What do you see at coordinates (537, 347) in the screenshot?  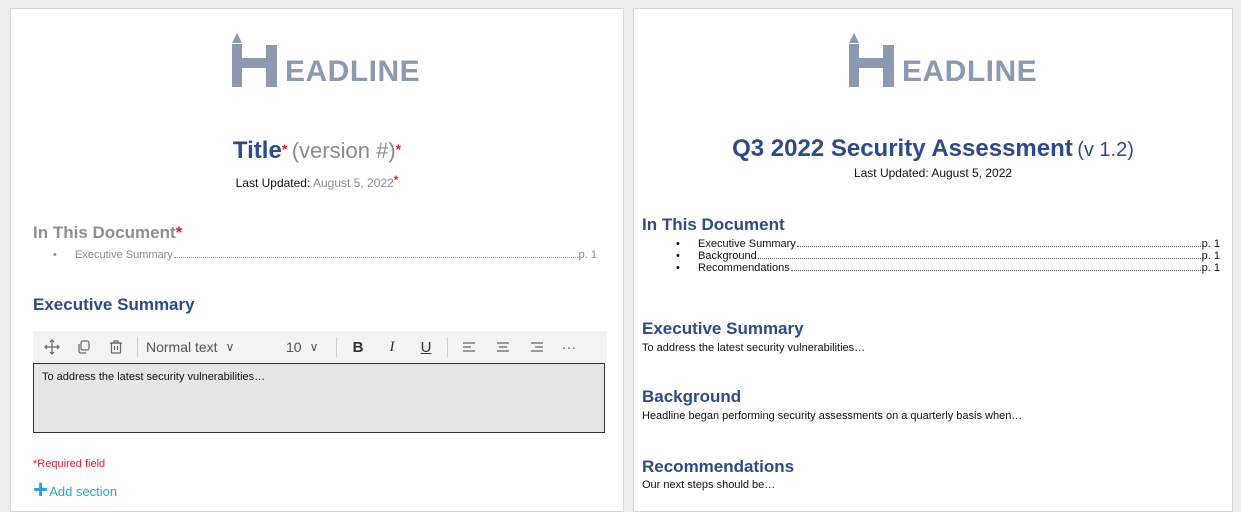 I see `align-right-icon` at bounding box center [537, 347].